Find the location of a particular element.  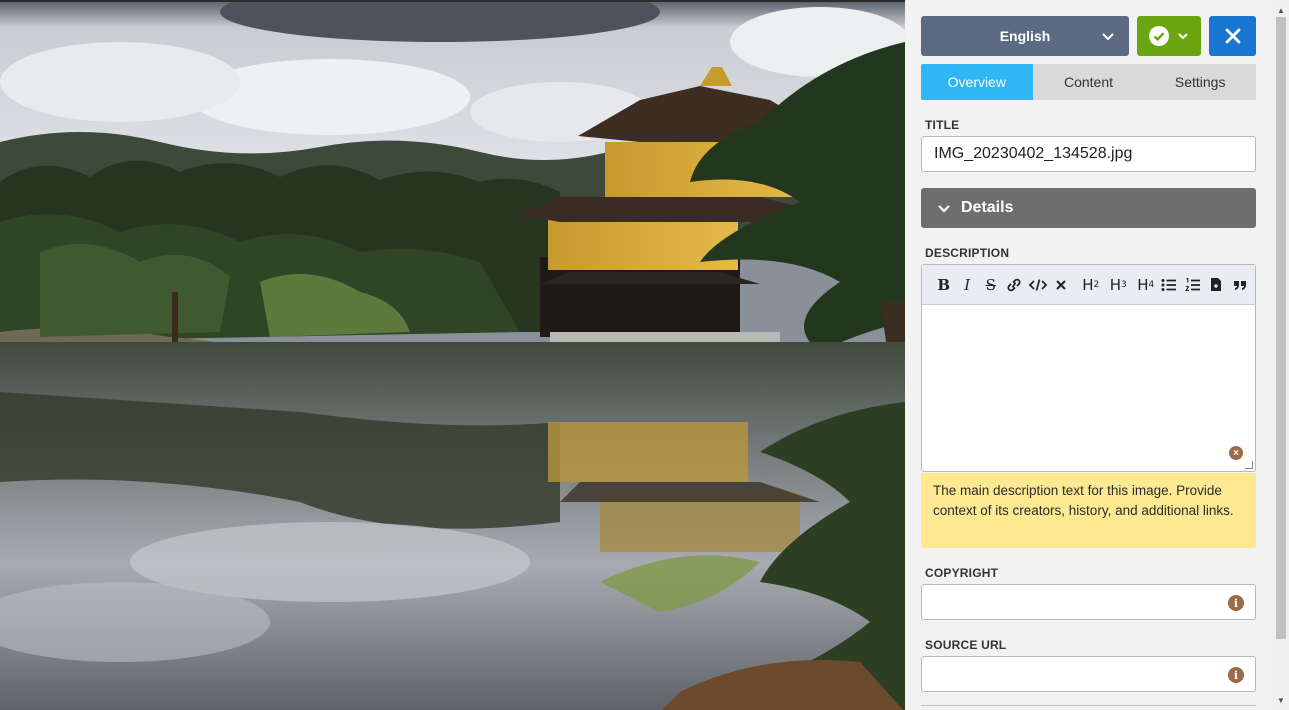

description-editor: B I S H 2 H 3 H 4 × is located at coordinates (1088, 368).